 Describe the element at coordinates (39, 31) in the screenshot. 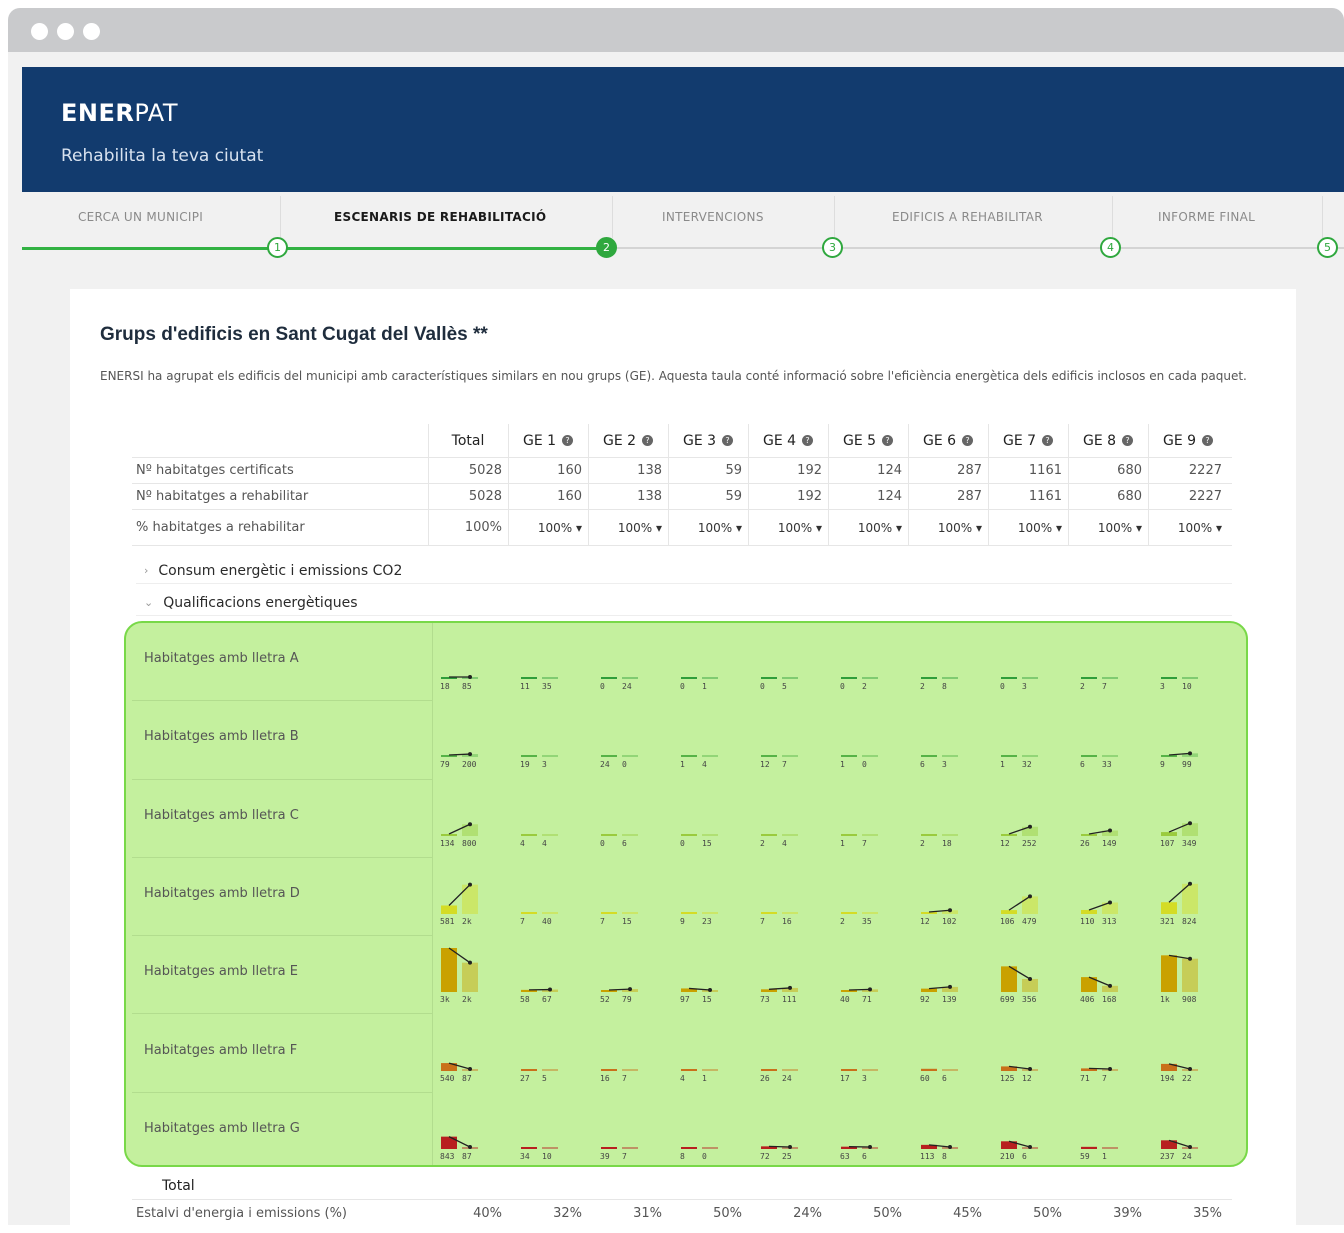

I see `window-close-dot` at that location.